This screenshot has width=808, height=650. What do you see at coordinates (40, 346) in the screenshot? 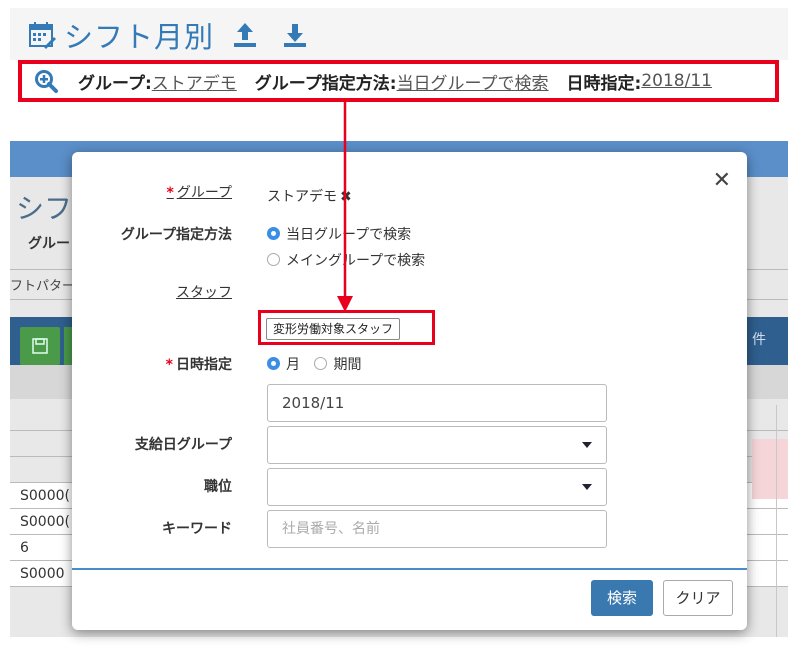
I see `save-icon` at bounding box center [40, 346].